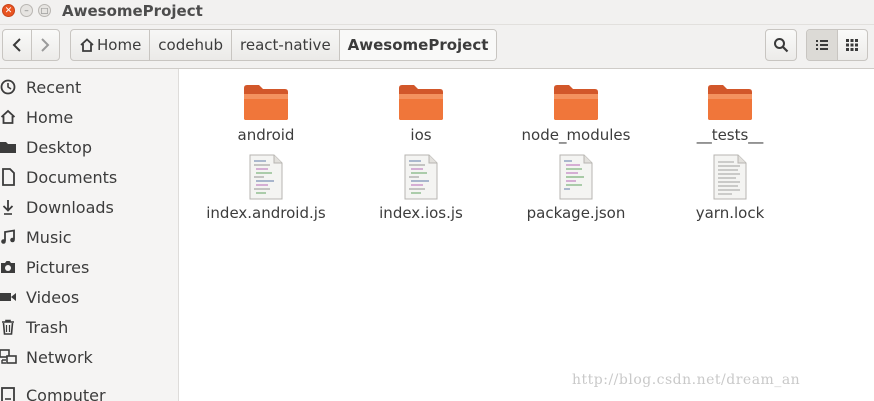 This screenshot has width=874, height=401. What do you see at coordinates (8, 87) in the screenshot?
I see `clock-icon` at bounding box center [8, 87].